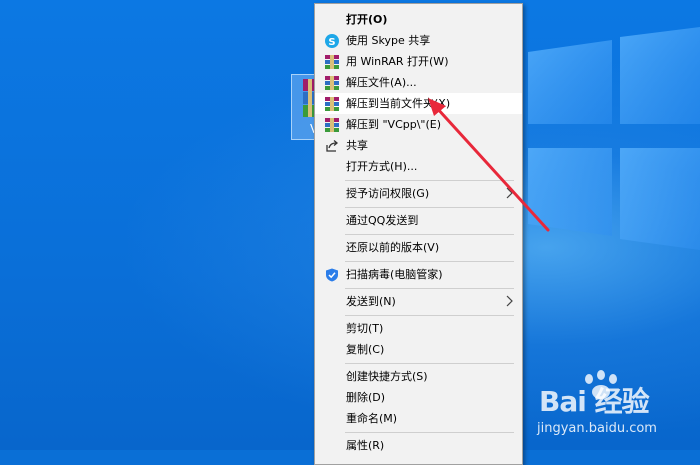 The height and width of the screenshot is (465, 700). Describe the element at coordinates (398, 103) in the screenshot. I see `menu-item-label: 解压到当前文件夹(X)` at that location.